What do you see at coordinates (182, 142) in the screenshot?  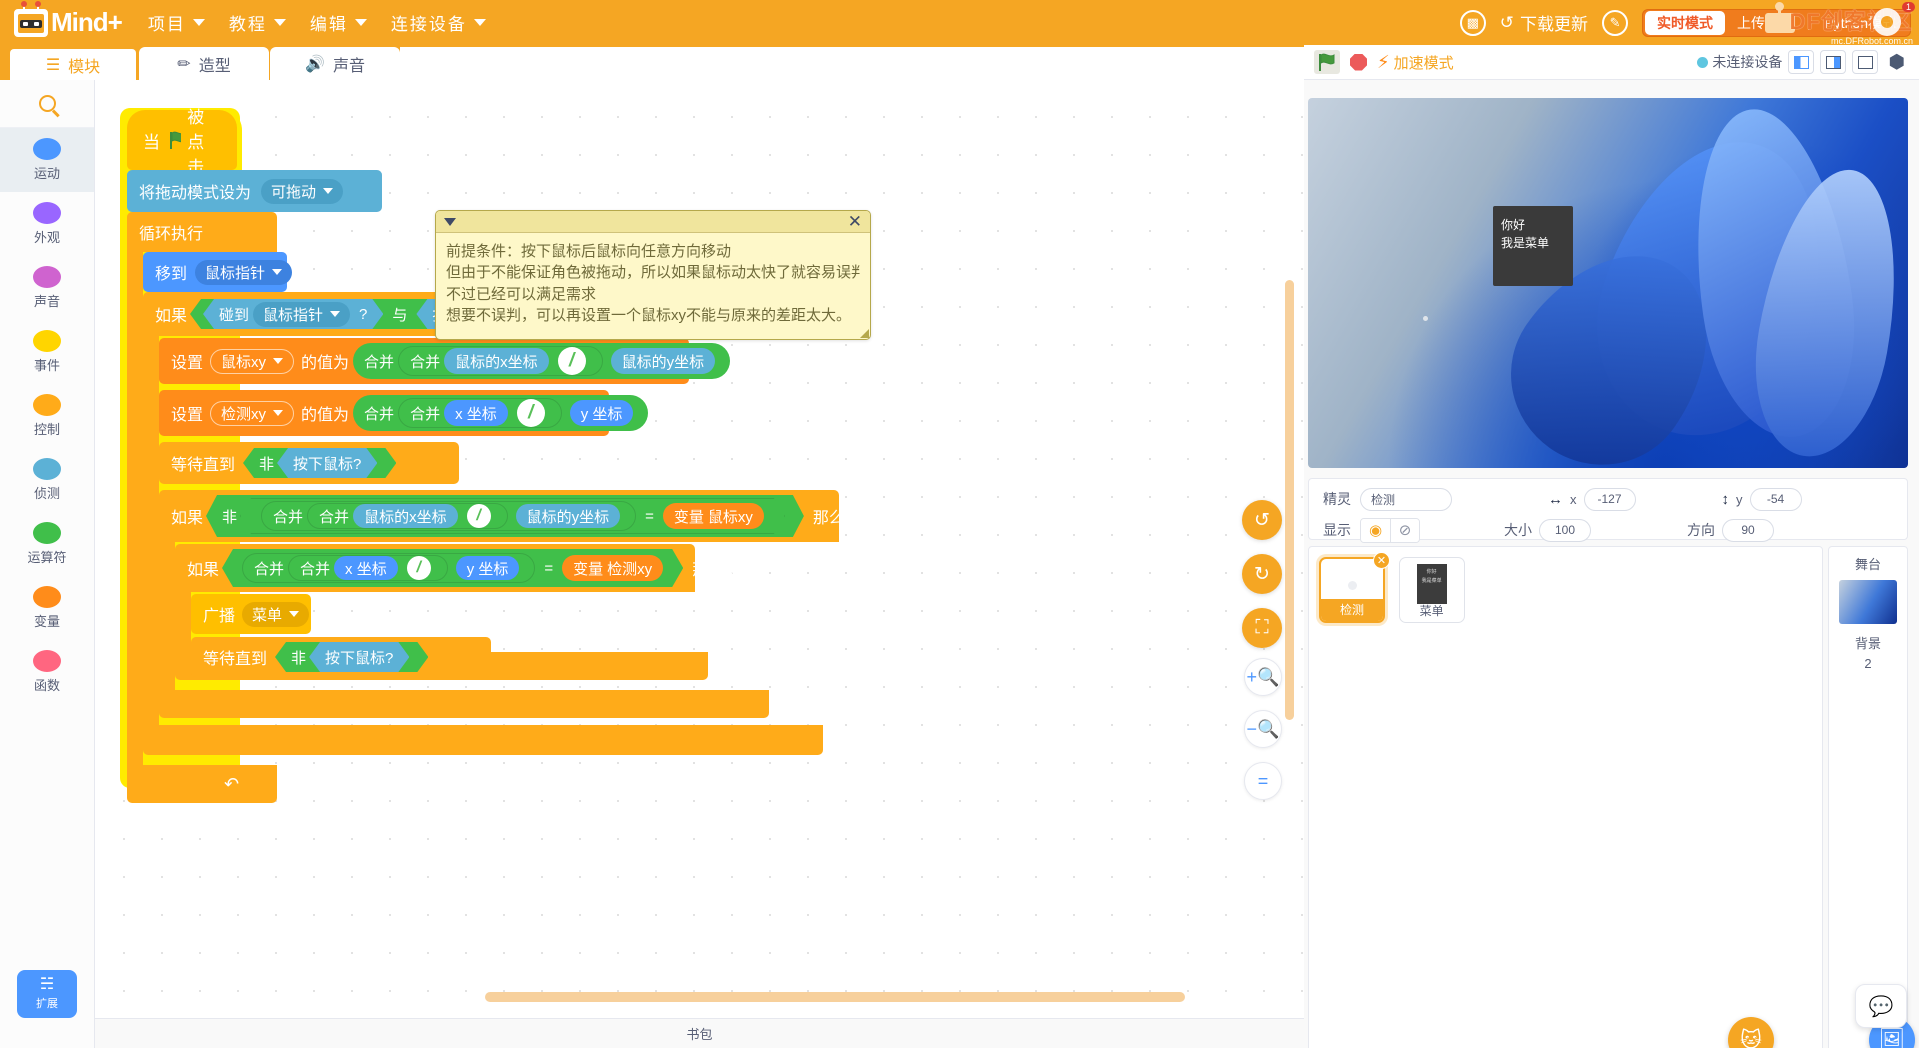 I see `block-when-flag-clicked: 当 被点击` at bounding box center [182, 142].